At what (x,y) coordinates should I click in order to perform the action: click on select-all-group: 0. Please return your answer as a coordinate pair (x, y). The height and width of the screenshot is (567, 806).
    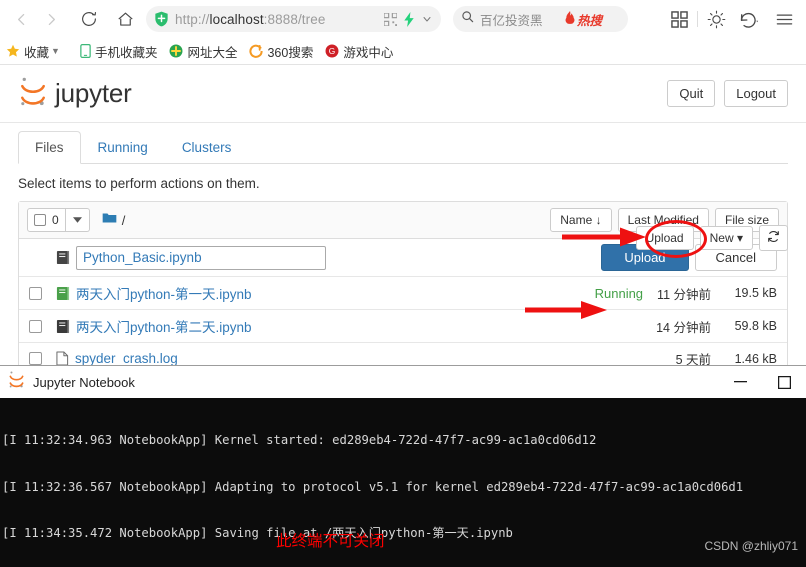
    Looking at the image, I should click on (58, 220).